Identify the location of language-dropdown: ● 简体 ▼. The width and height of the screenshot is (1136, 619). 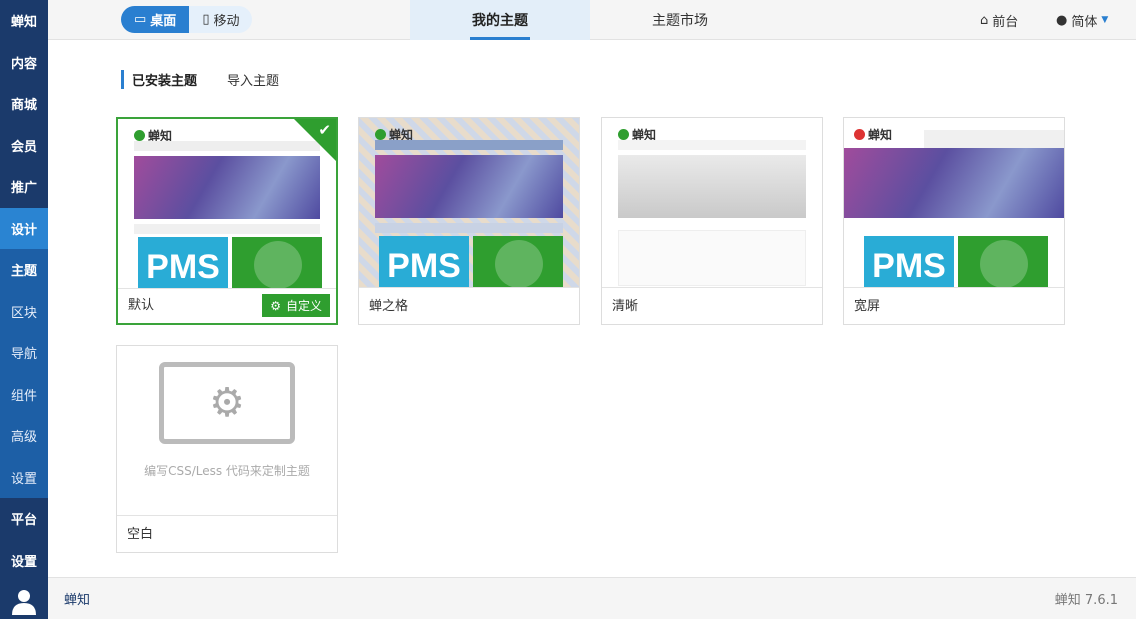
(1082, 20).